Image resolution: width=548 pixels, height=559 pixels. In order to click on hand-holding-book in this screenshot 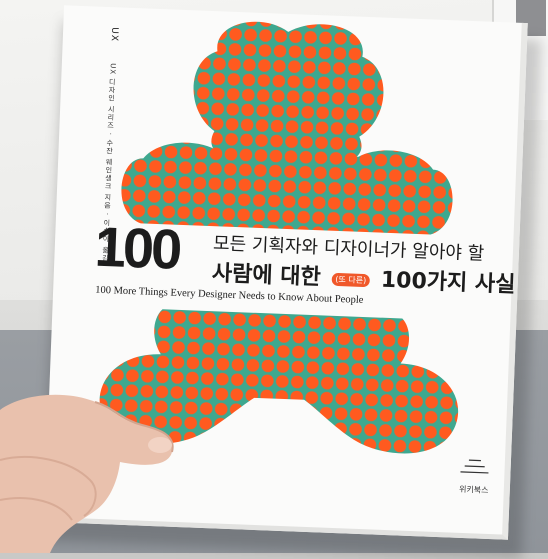, I will do `click(120, 471)`.